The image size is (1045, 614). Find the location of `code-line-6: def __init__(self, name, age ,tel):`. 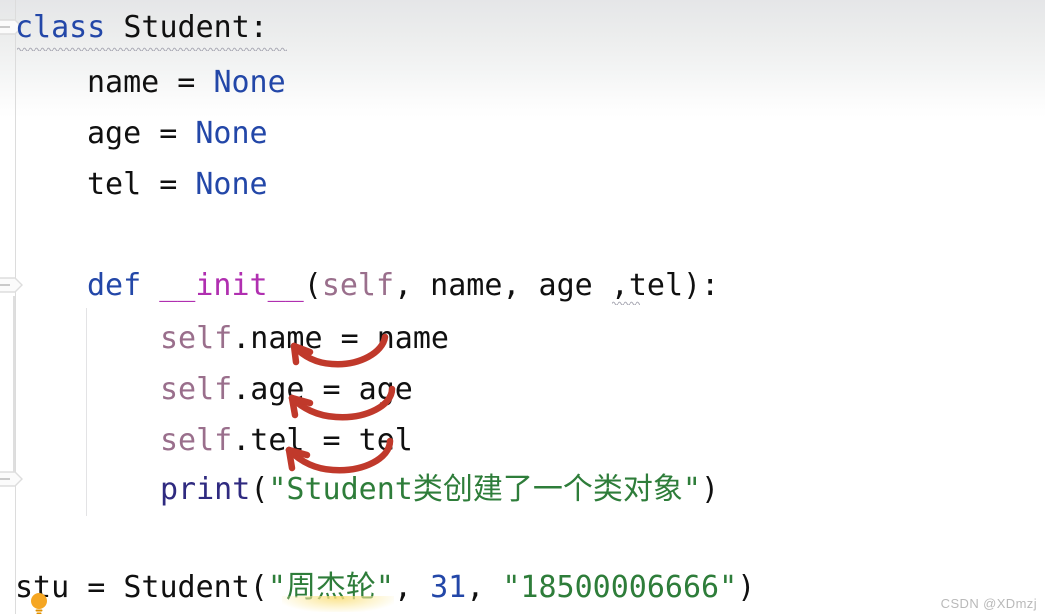

code-line-6: def __init__(self, name, age ,tel): is located at coordinates (403, 286).